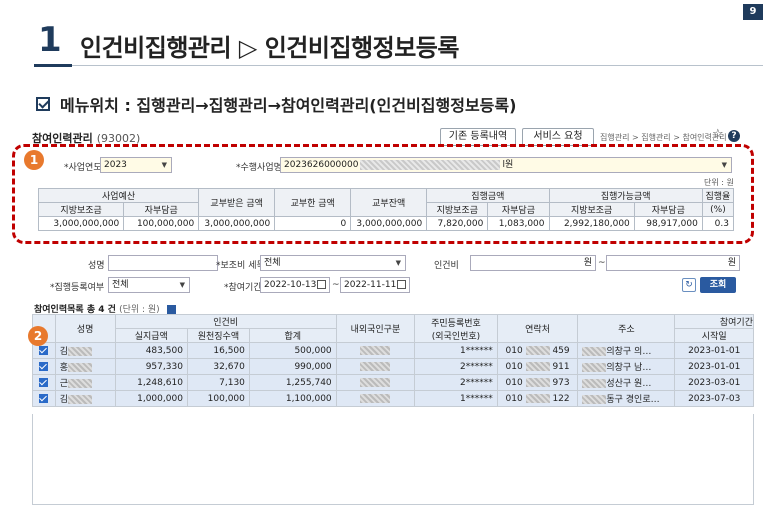 The width and height of the screenshot is (763, 505). What do you see at coordinates (370, 285) in the screenshot?
I see `date-to-value: 2022-11-11` at bounding box center [370, 285].